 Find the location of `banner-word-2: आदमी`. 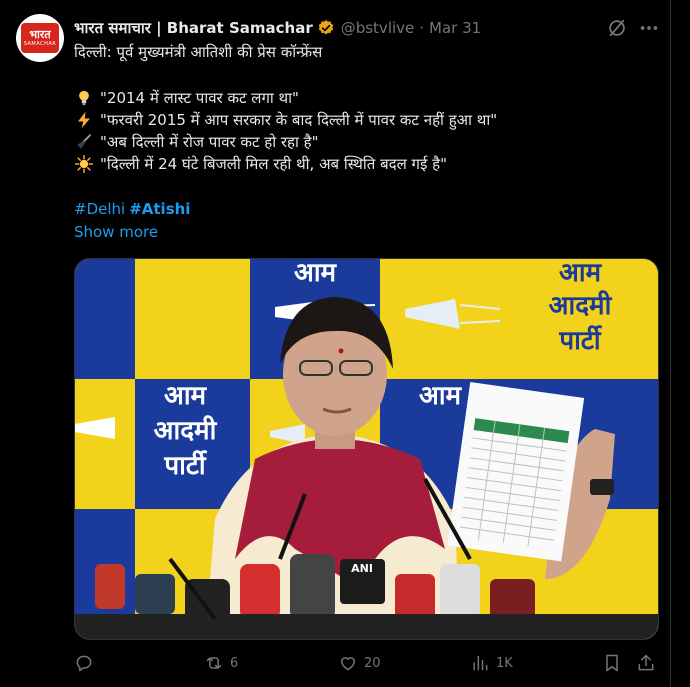

banner-word-2: आदमी is located at coordinates (581, 305).